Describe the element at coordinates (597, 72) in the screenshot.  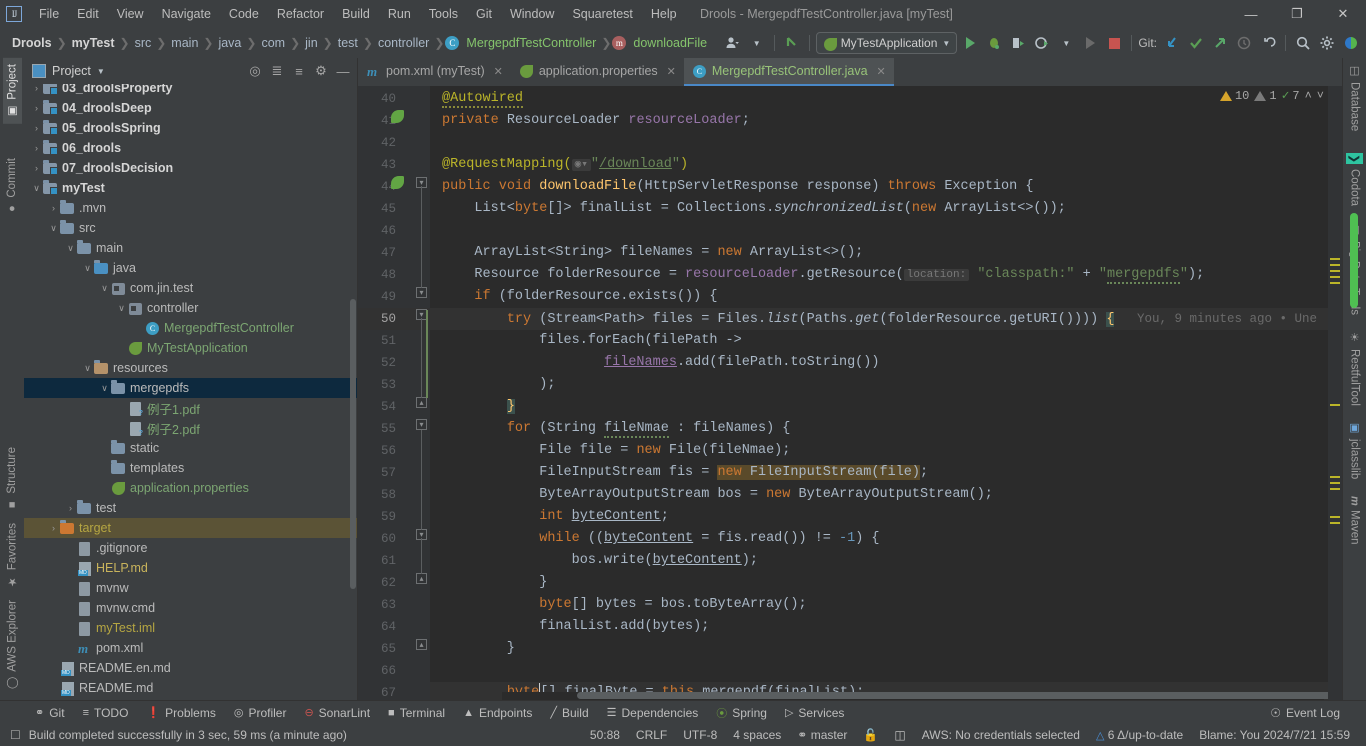
I see `tab-application-properties: application.properties ✕` at that location.